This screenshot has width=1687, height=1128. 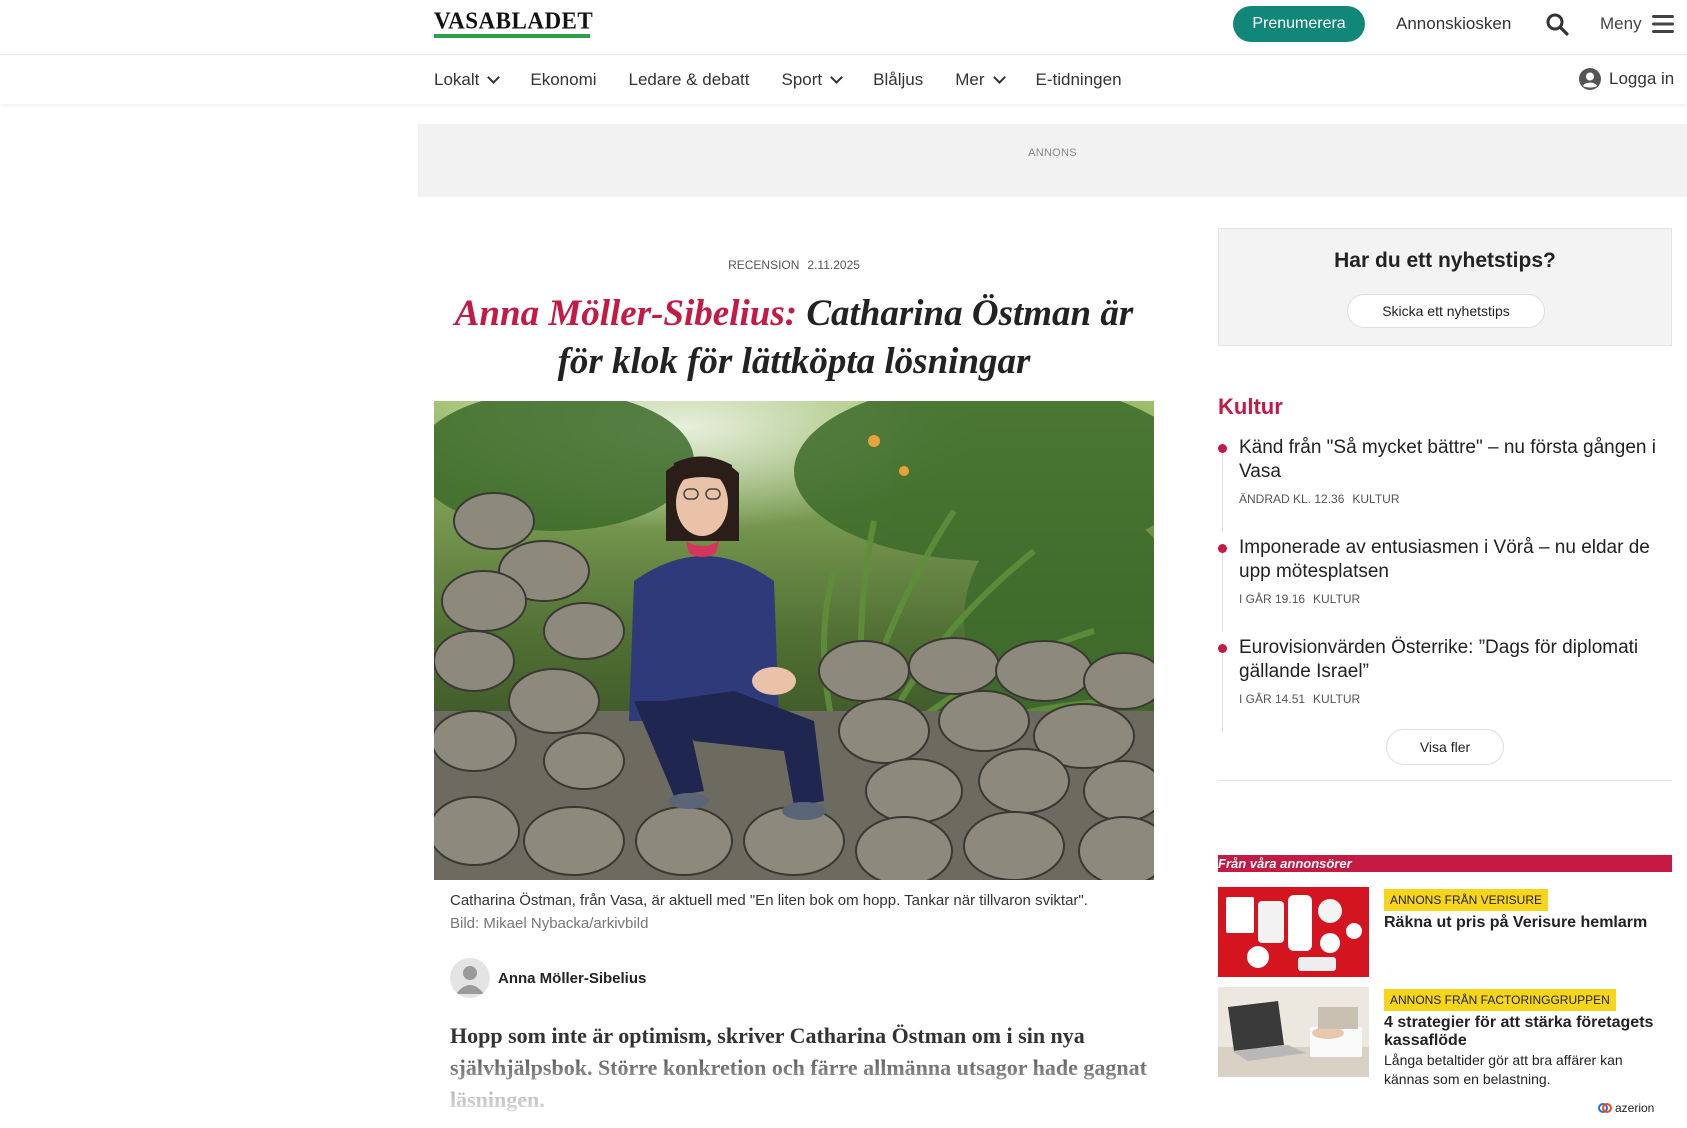 I want to click on nav-item-lokalt: Lokalt, so click(x=467, y=80).